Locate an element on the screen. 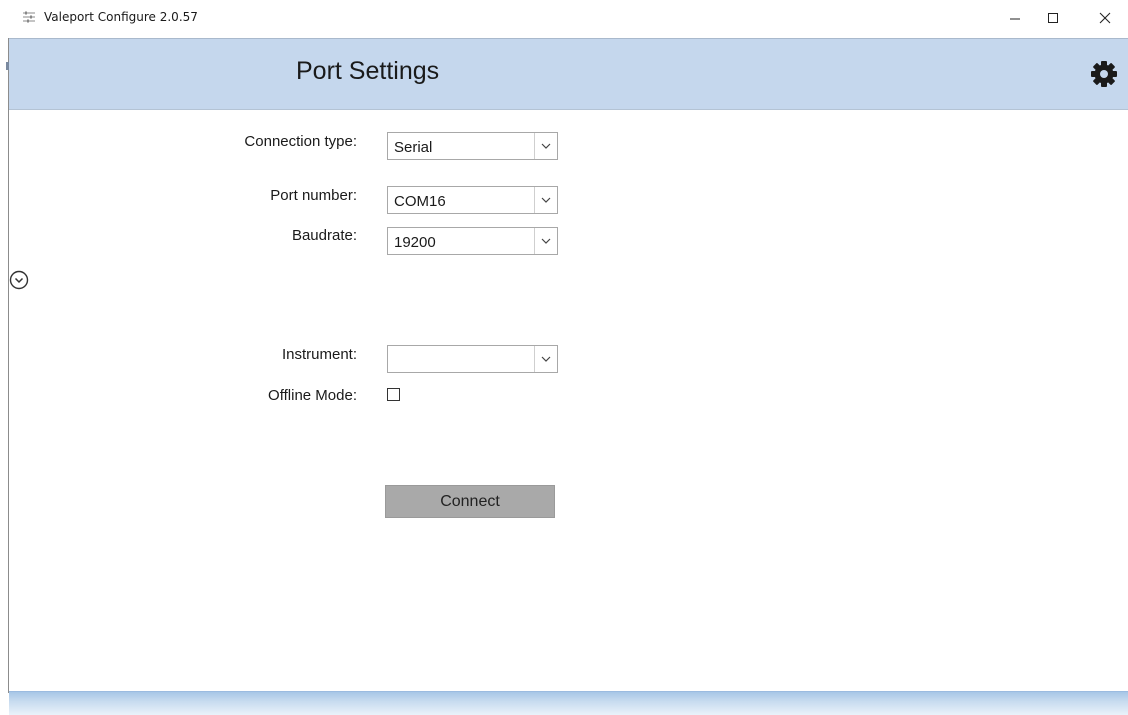 The height and width of the screenshot is (715, 1128). connect-button: Connect is located at coordinates (470, 501).